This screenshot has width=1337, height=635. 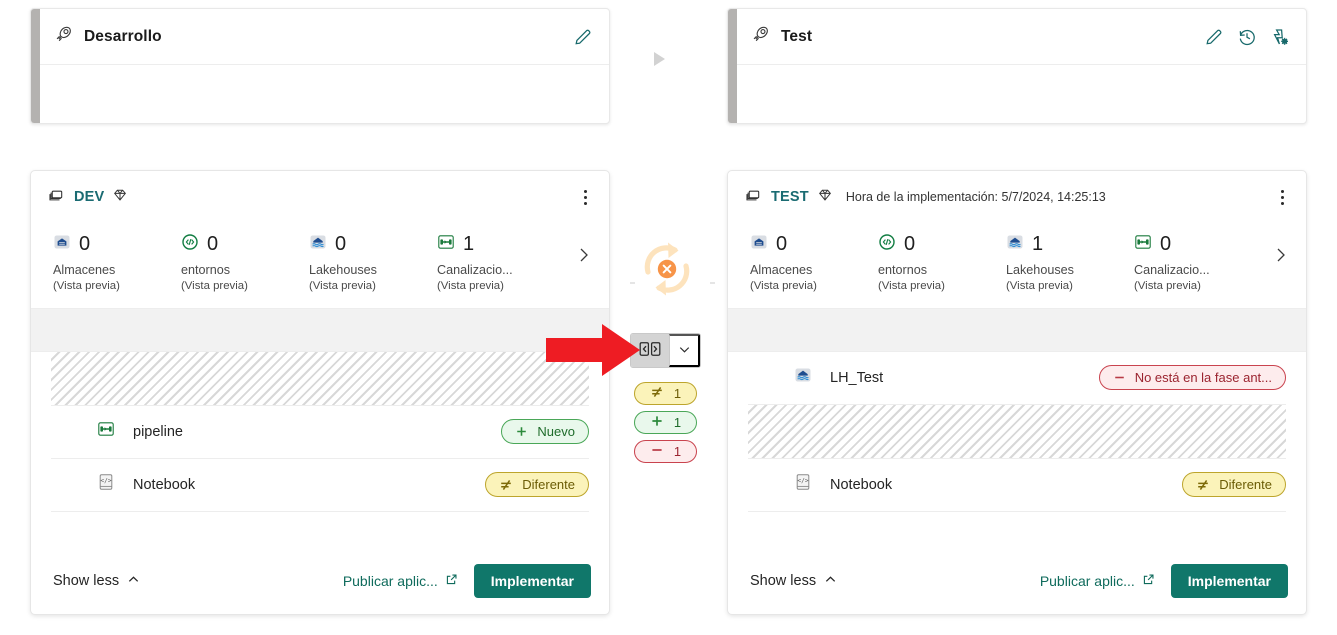 What do you see at coordinates (501, 262) in the screenshot?
I see `metric-pipelines: 1 Canalizacio... (Vista previa)` at bounding box center [501, 262].